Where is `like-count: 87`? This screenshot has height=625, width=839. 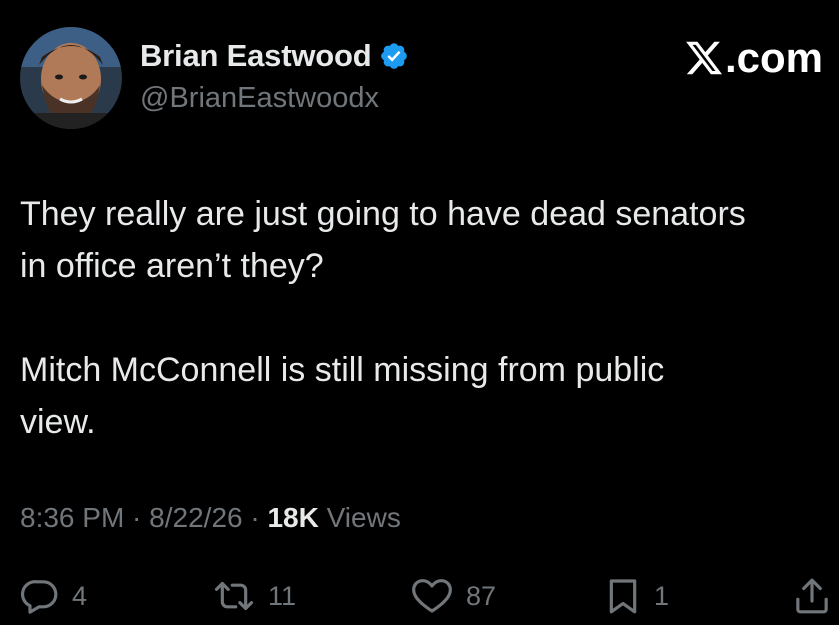 like-count: 87 is located at coordinates (481, 595).